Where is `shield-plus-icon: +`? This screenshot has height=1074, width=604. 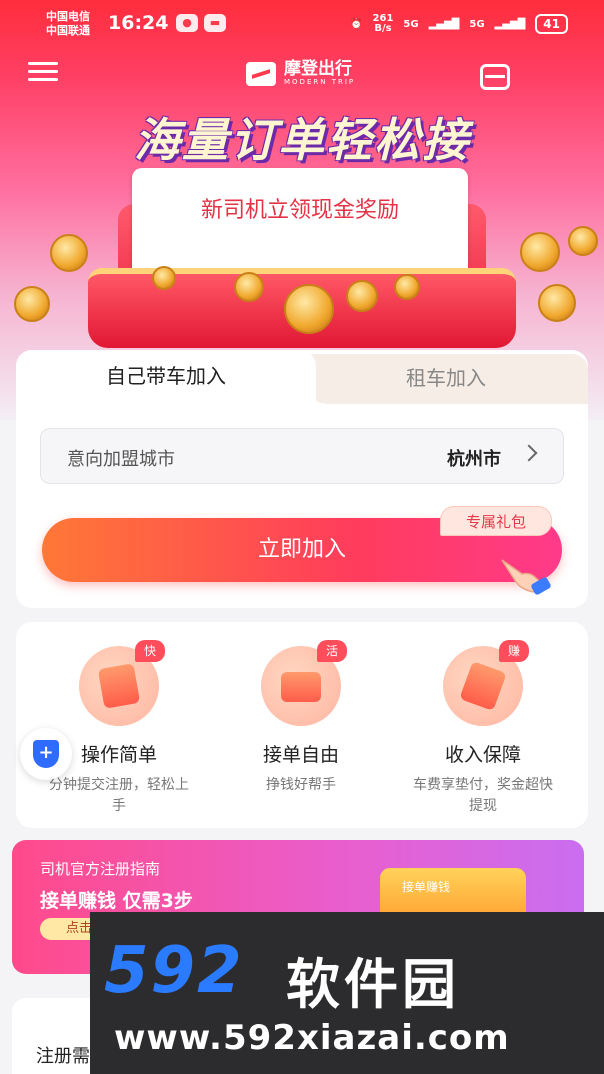
shield-plus-icon: + is located at coordinates (46, 754).